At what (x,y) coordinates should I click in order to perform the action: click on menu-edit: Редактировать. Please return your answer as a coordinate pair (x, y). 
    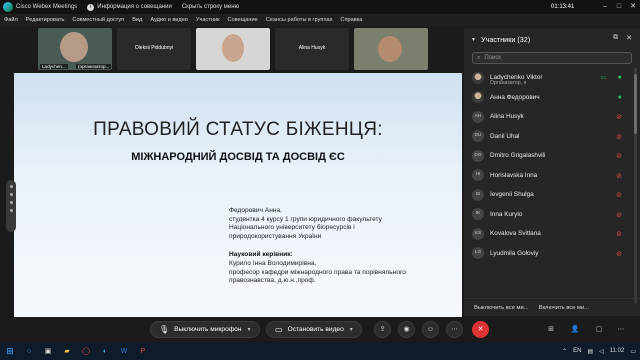
    Looking at the image, I should click on (45, 20).